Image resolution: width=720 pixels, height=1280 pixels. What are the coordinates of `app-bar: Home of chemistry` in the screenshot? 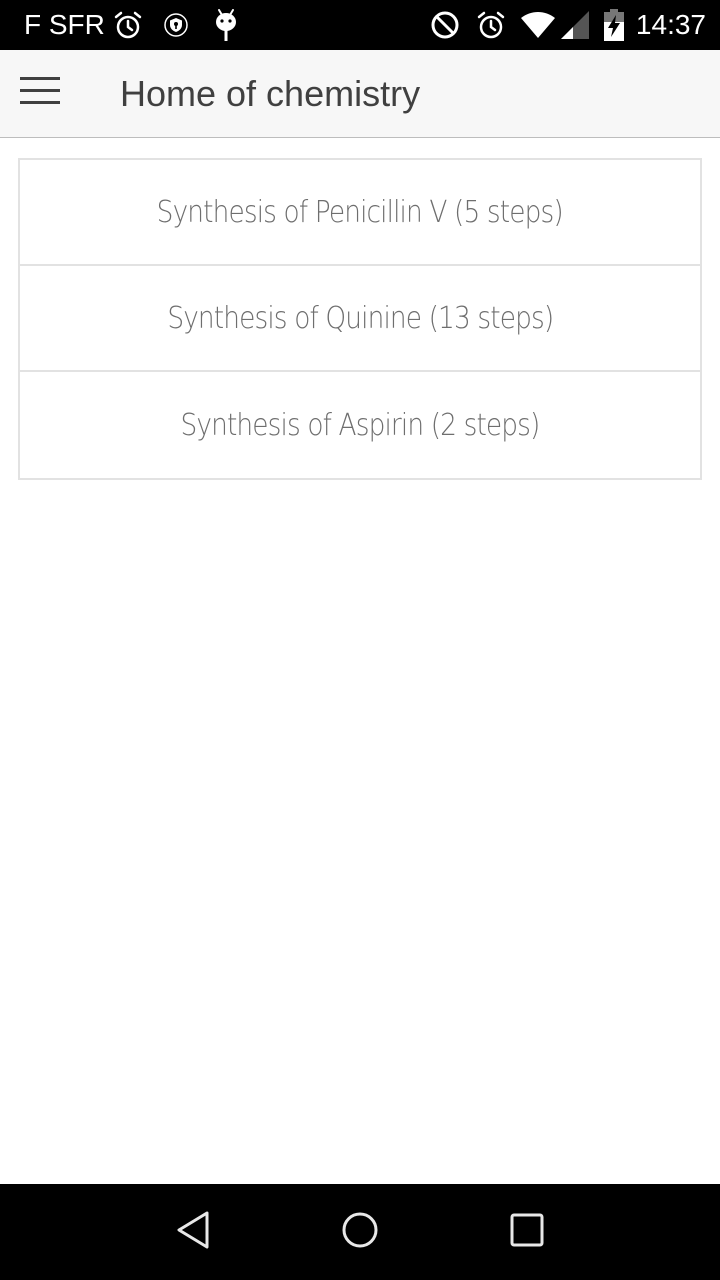 It's located at (360, 94).